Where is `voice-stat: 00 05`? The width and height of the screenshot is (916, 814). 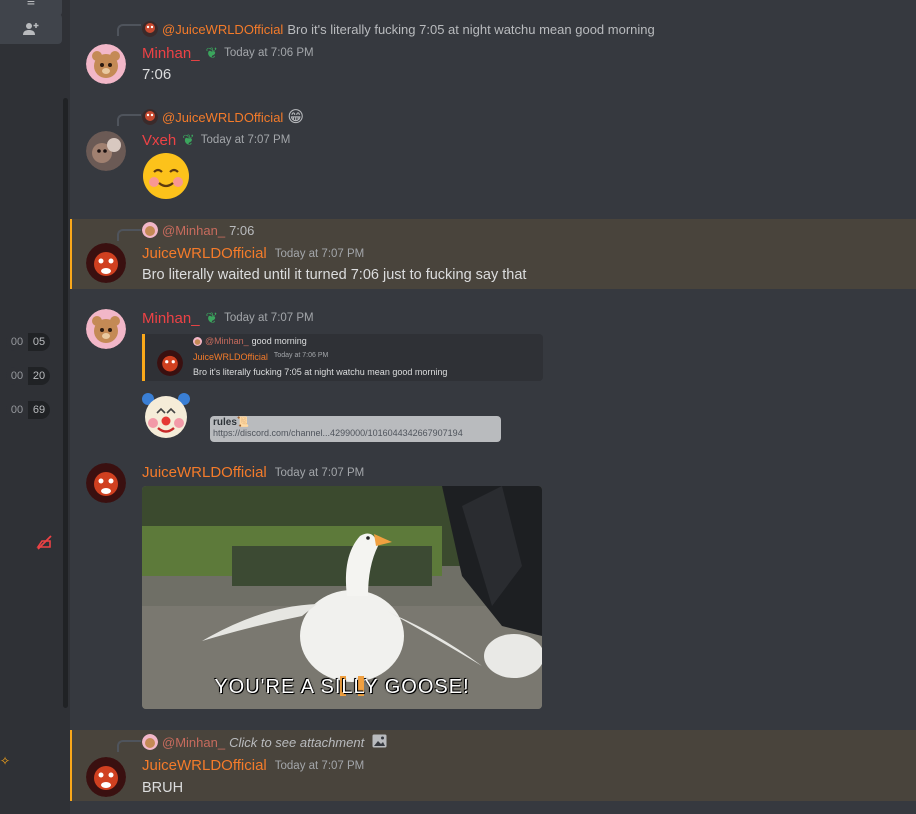
voice-stat: 00 05 is located at coordinates (31, 342).